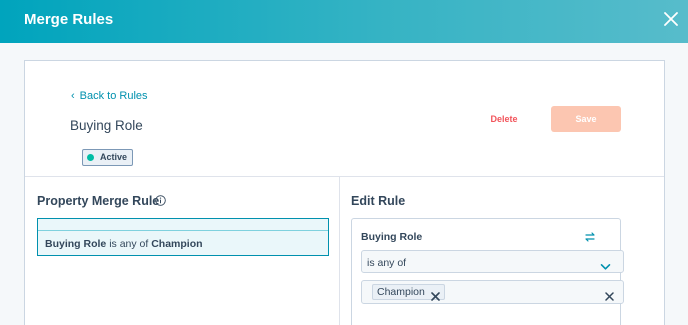 The width and height of the screenshot is (688, 325). I want to click on property-merge-rule-title: Property Merge Rule, so click(98, 201).